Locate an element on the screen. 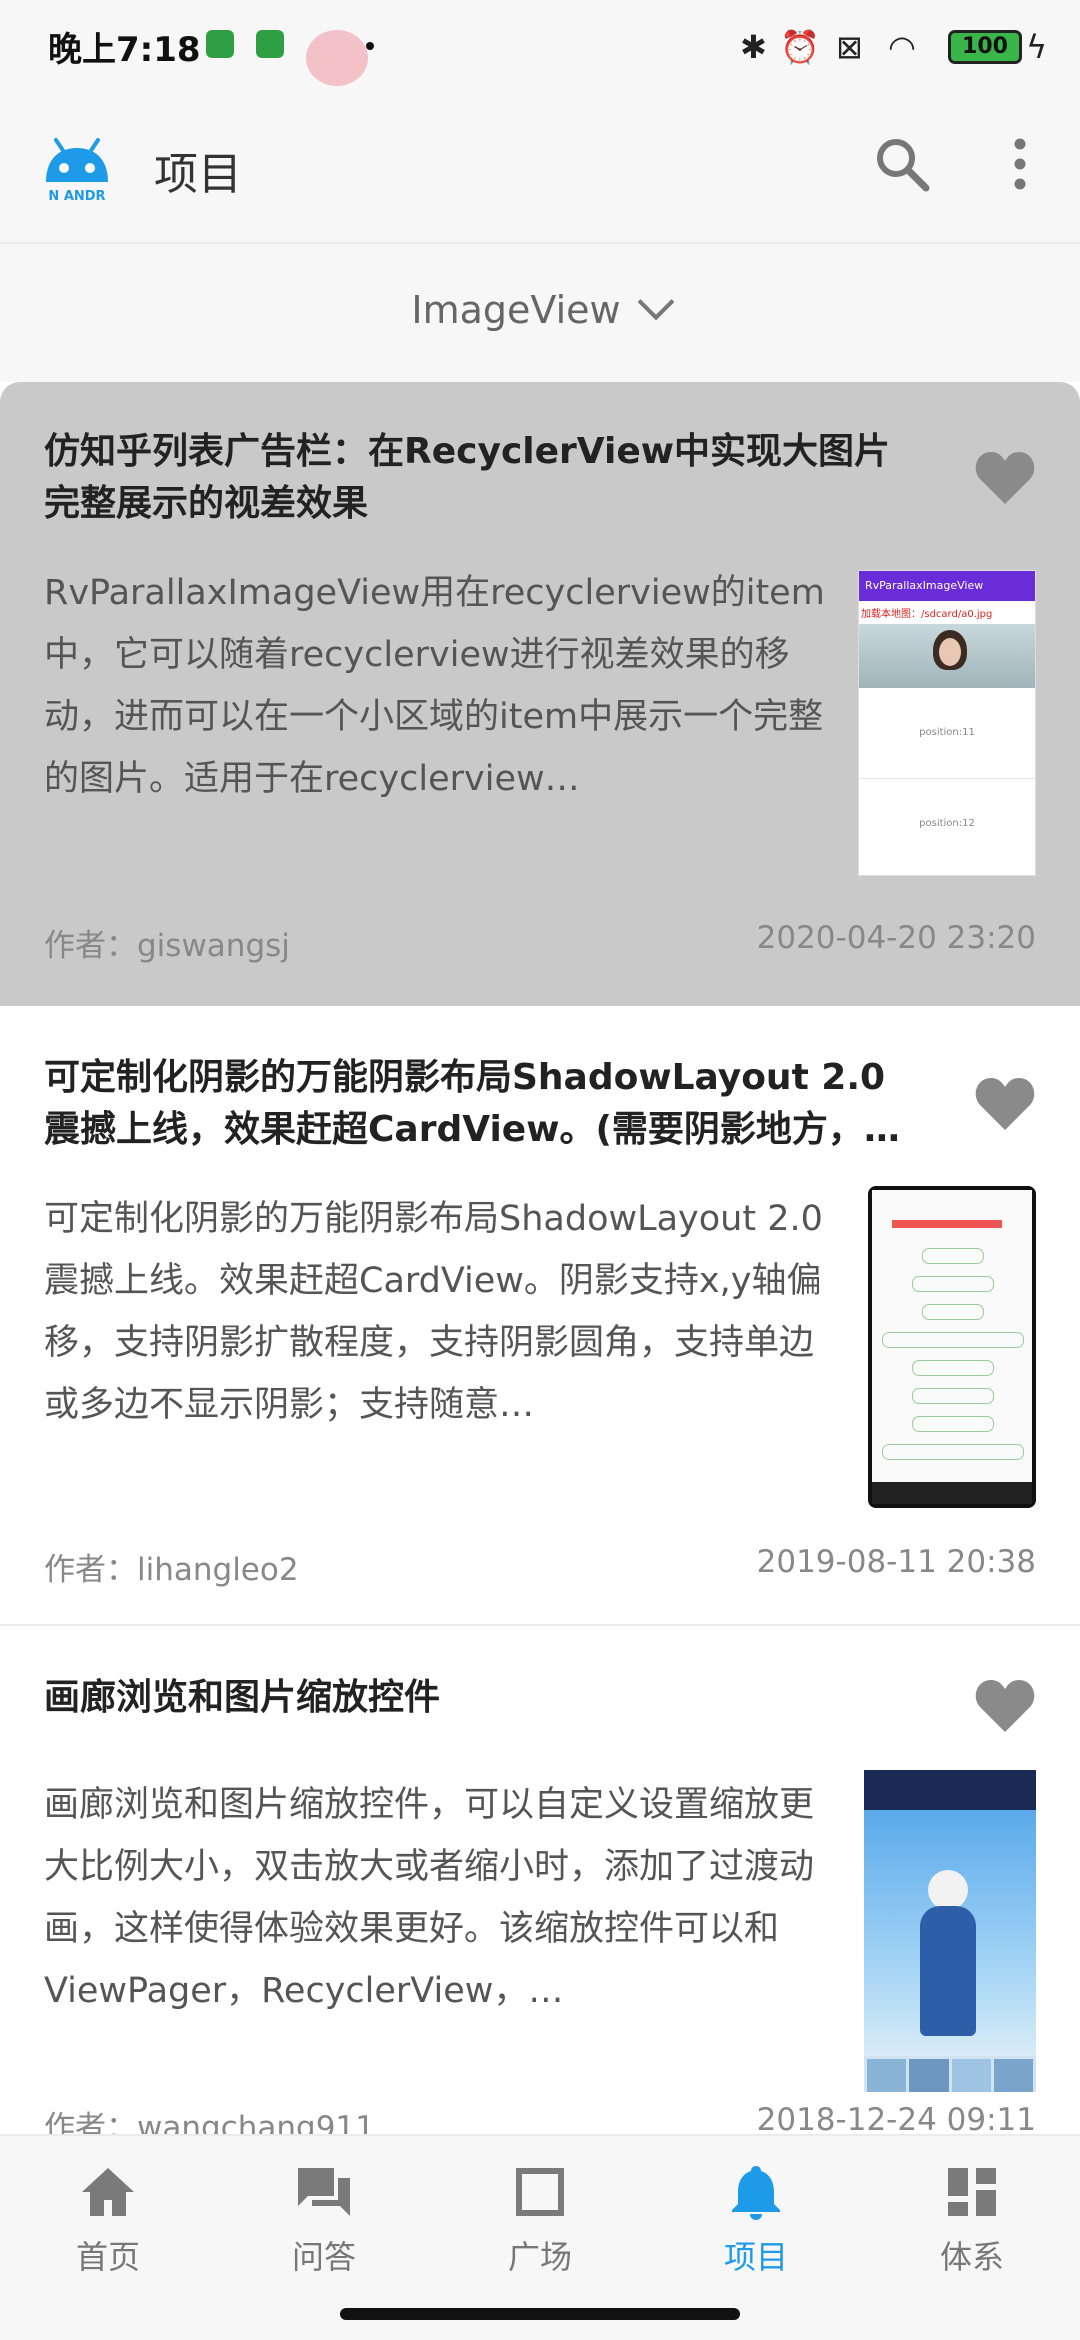 The height and width of the screenshot is (2340, 1080). chevron-down-icon is located at coordinates (655, 302).